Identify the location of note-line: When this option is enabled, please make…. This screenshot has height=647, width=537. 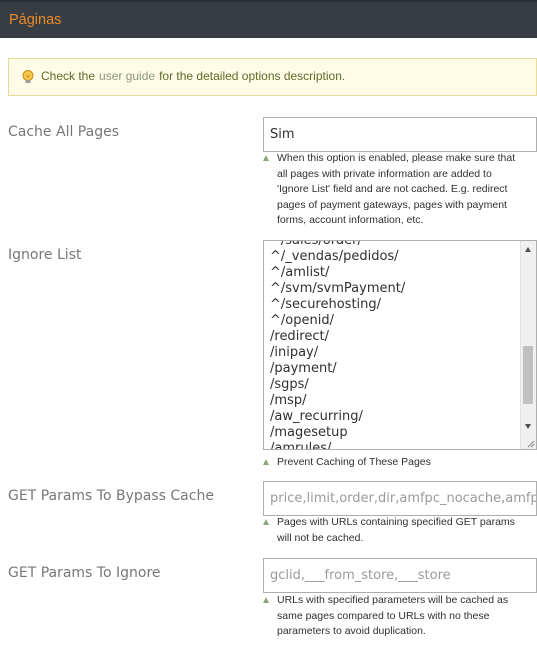
(396, 158).